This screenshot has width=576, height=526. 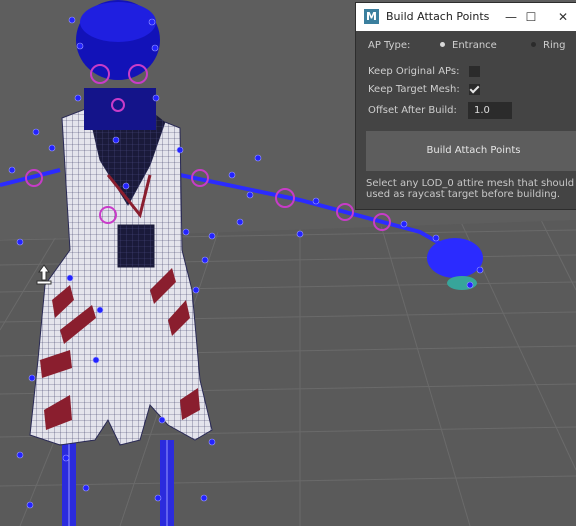 I want to click on ap-type-row: AP Type:, so click(x=389, y=45).